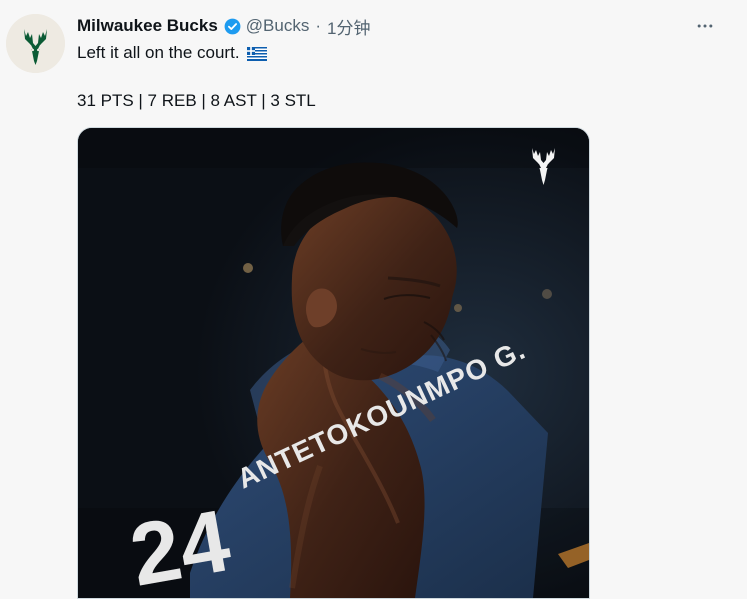 This screenshot has width=747, height=599. Describe the element at coordinates (180, 544) in the screenshot. I see `jersey-number: 24` at that location.